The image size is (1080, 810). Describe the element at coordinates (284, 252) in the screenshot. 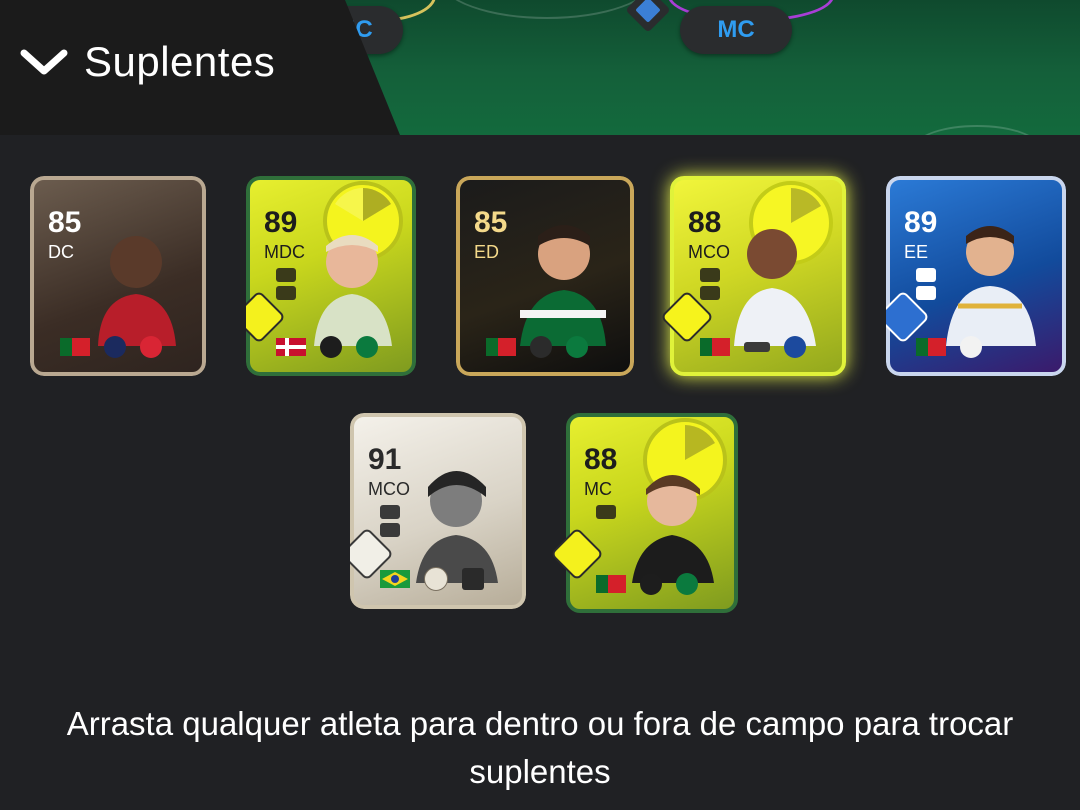

I see `card-position: MDC` at that location.